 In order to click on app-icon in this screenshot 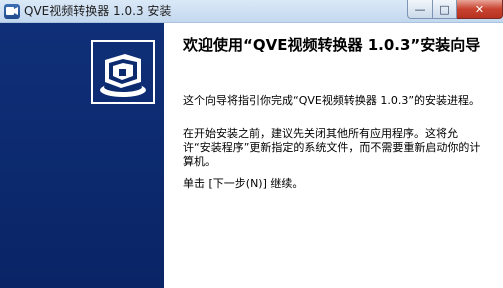, I will do `click(12, 11)`.